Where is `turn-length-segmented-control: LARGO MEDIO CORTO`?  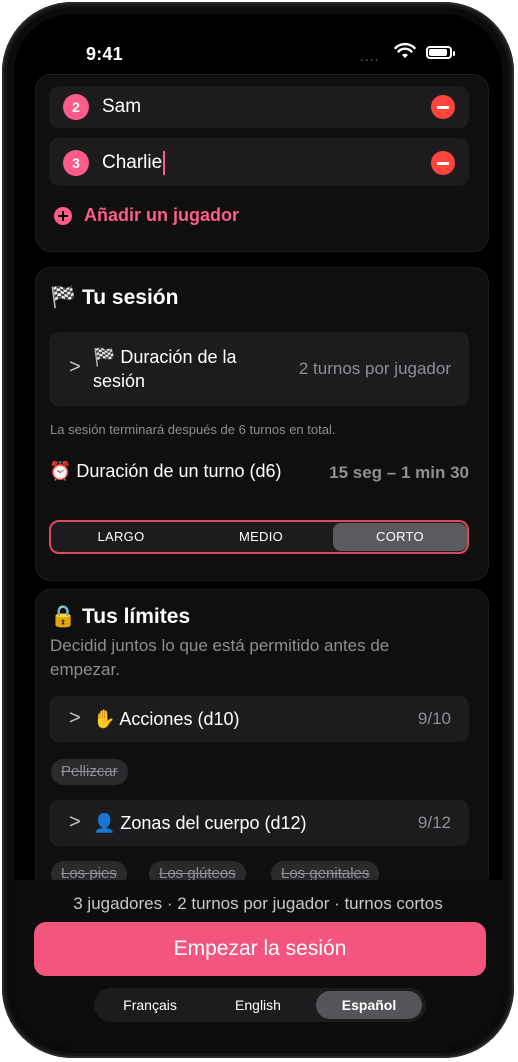
turn-length-segmented-control: LARGO MEDIO CORTO is located at coordinates (259, 537).